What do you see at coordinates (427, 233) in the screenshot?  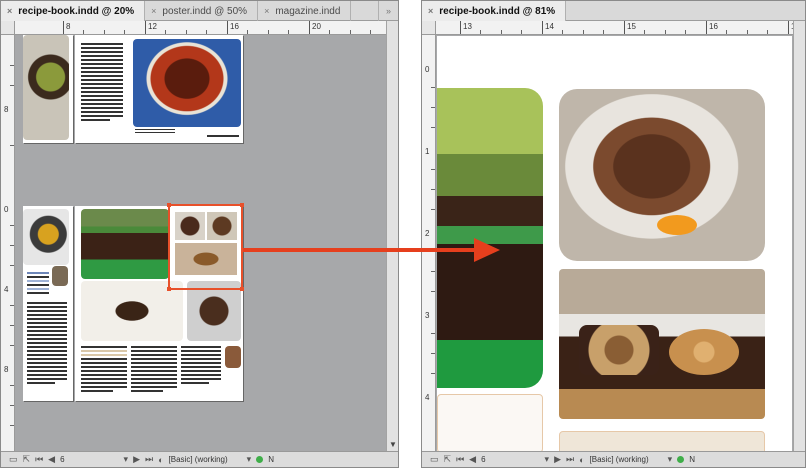 I see `ruler-number: 2` at bounding box center [427, 233].